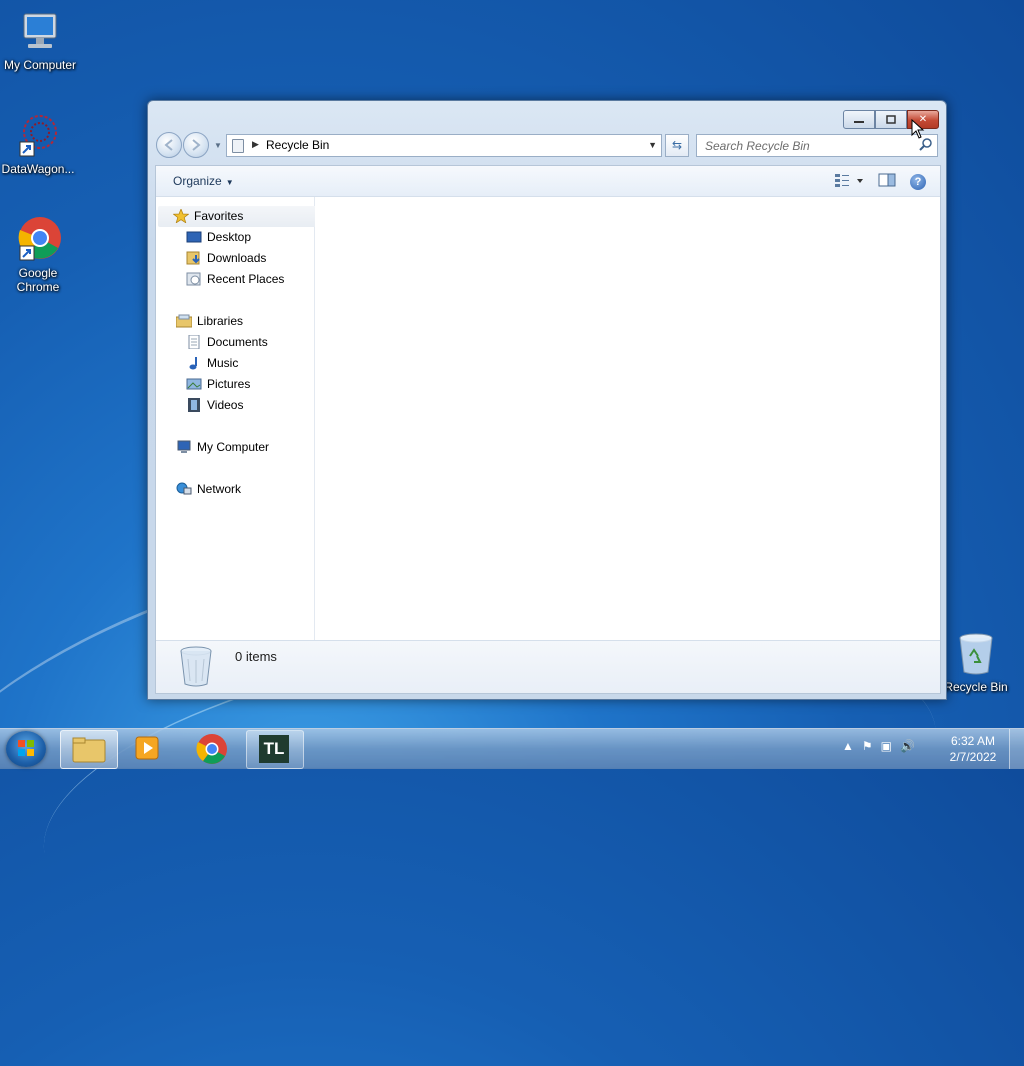 The image size is (1024, 1066). I want to click on pictures-icon, so click(194, 384).